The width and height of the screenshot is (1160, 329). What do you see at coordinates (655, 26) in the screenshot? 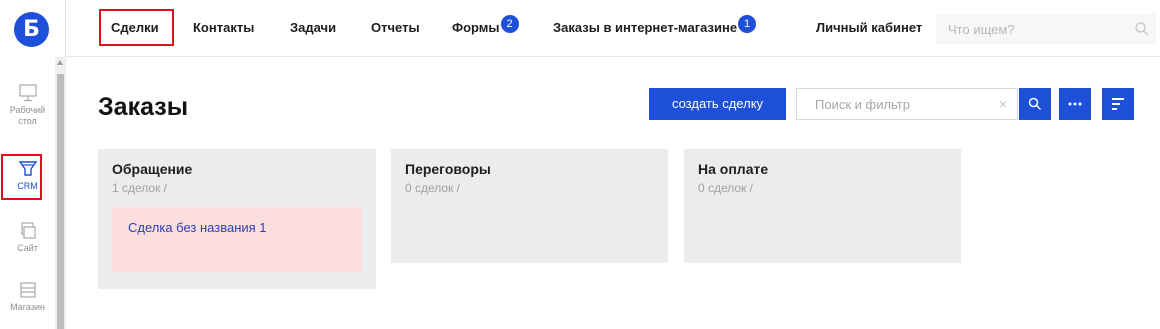
I see `nav-item-shop-orders: Заказы в интернет-магазине 1` at bounding box center [655, 26].